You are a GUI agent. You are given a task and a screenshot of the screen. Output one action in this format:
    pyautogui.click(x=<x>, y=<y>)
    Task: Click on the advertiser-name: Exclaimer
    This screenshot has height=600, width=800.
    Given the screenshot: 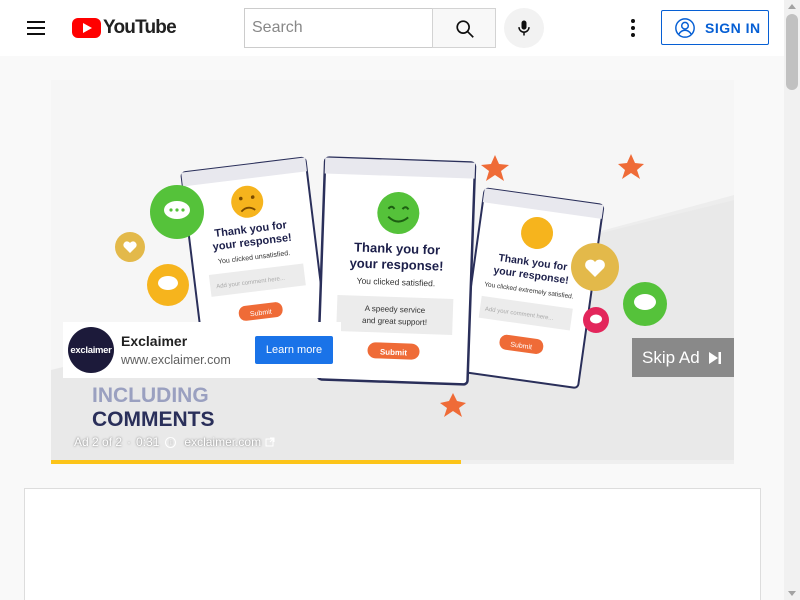 What is the action you would take?
    pyautogui.click(x=154, y=341)
    